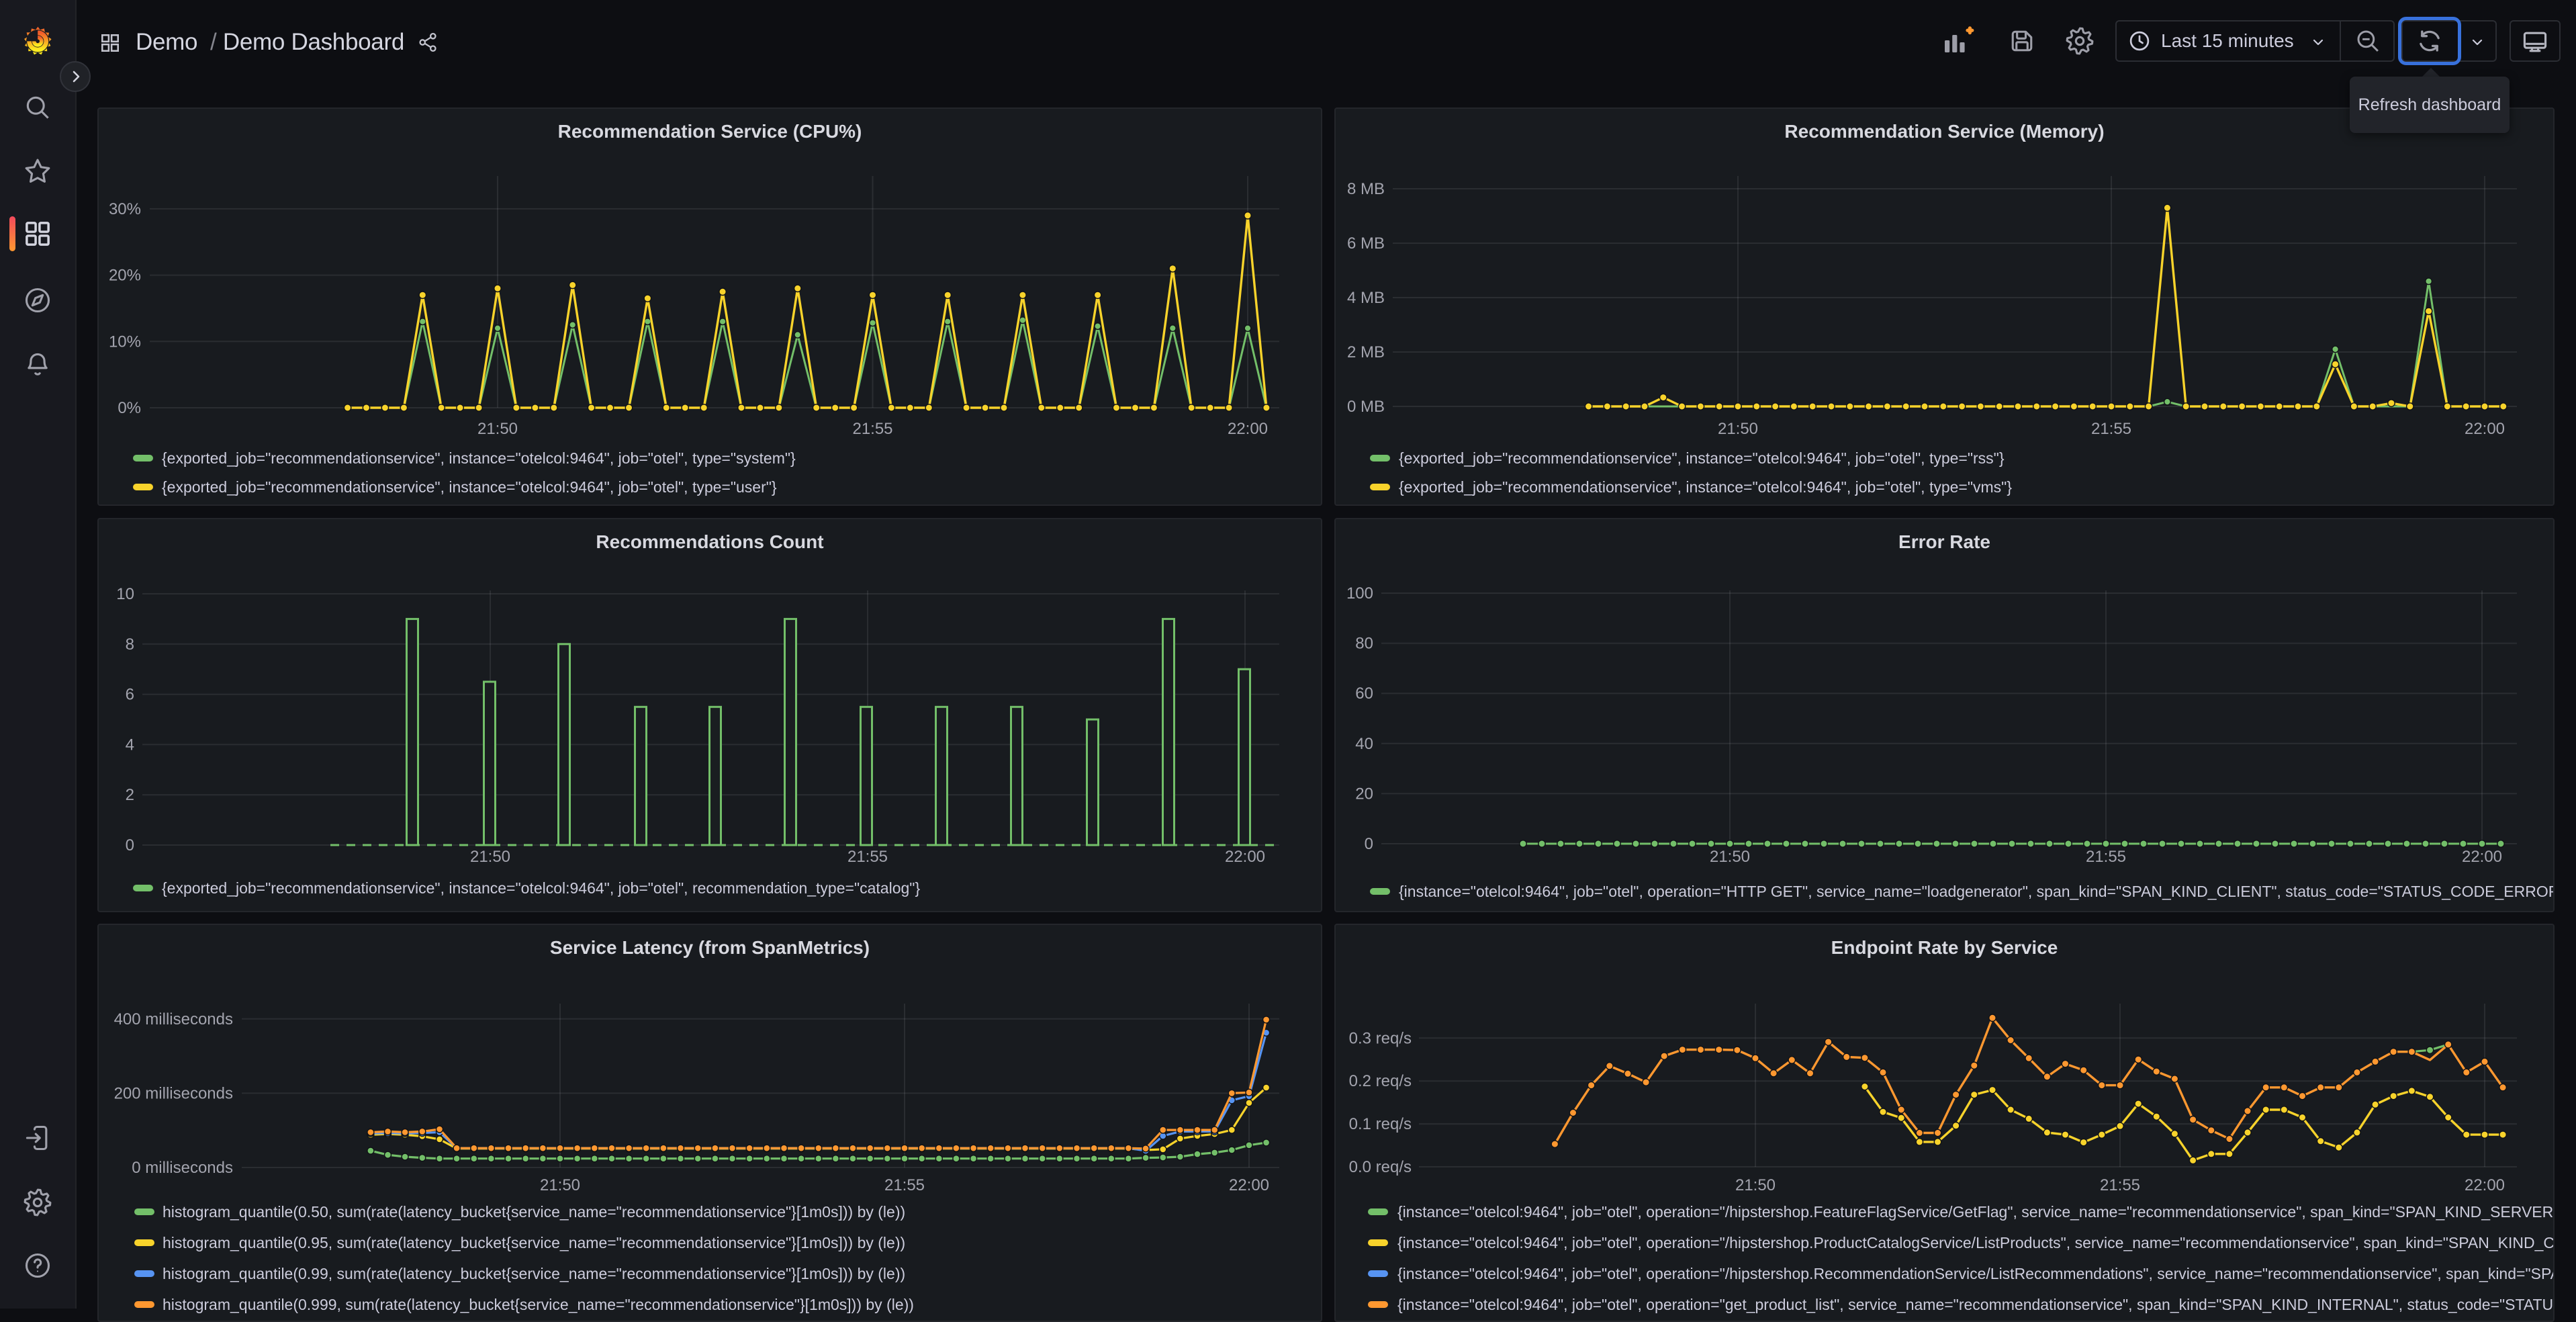 Image resolution: width=2576 pixels, height=1322 pixels. Describe the element at coordinates (1359, 593) in the screenshot. I see `svg-text: 100` at that location.